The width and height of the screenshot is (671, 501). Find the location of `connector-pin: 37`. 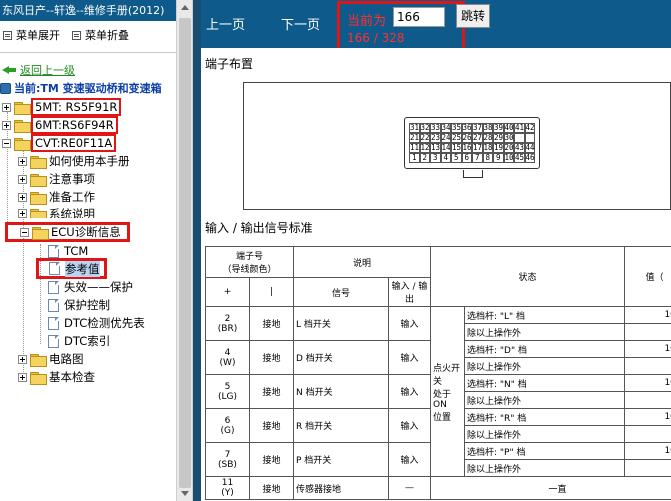

connector-pin: 37 is located at coordinates (477, 128).